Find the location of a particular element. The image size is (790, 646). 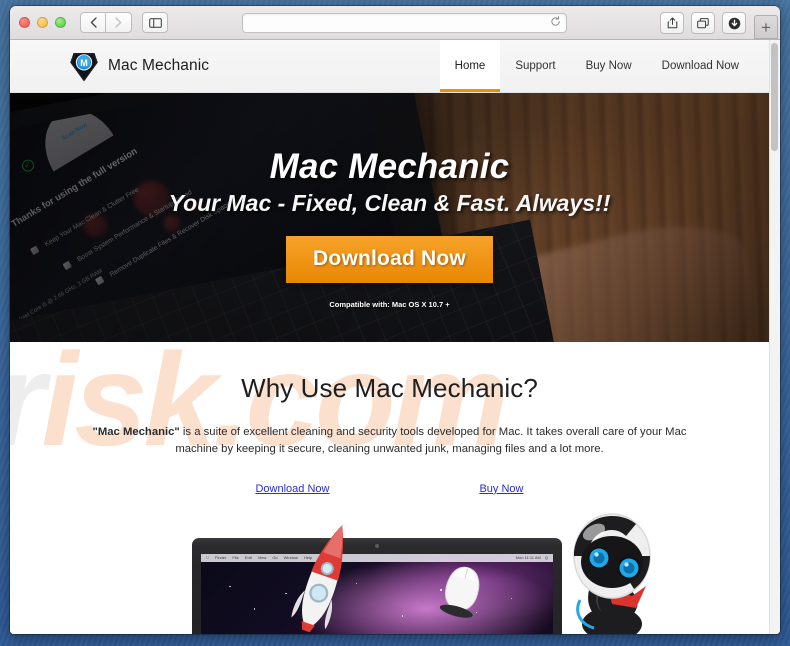

site-navigation: Home Support Buy Now Download Now is located at coordinates (604, 66).